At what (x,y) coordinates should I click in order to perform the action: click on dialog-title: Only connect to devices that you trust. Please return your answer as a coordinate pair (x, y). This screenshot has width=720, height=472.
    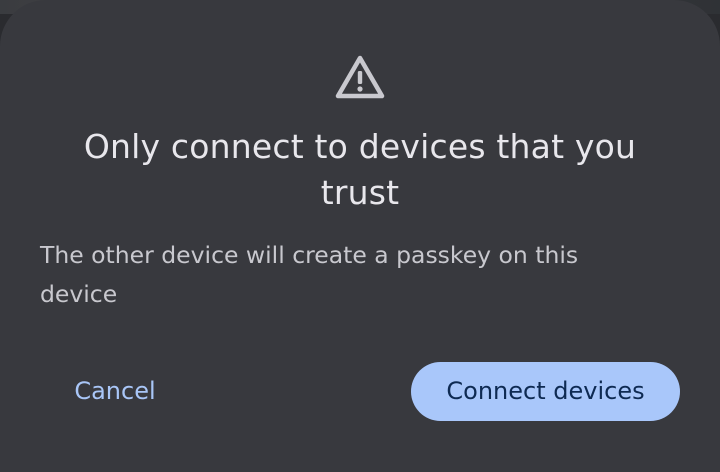
    Looking at the image, I should click on (360, 169).